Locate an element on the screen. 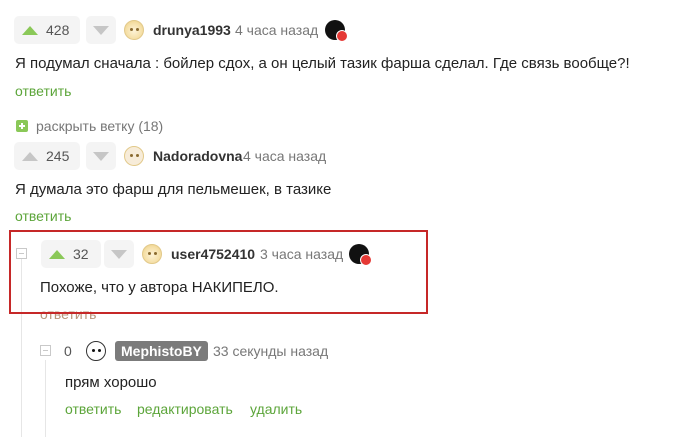 This screenshot has width=700, height=437. username-badge: MephistoBY is located at coordinates (161, 351).